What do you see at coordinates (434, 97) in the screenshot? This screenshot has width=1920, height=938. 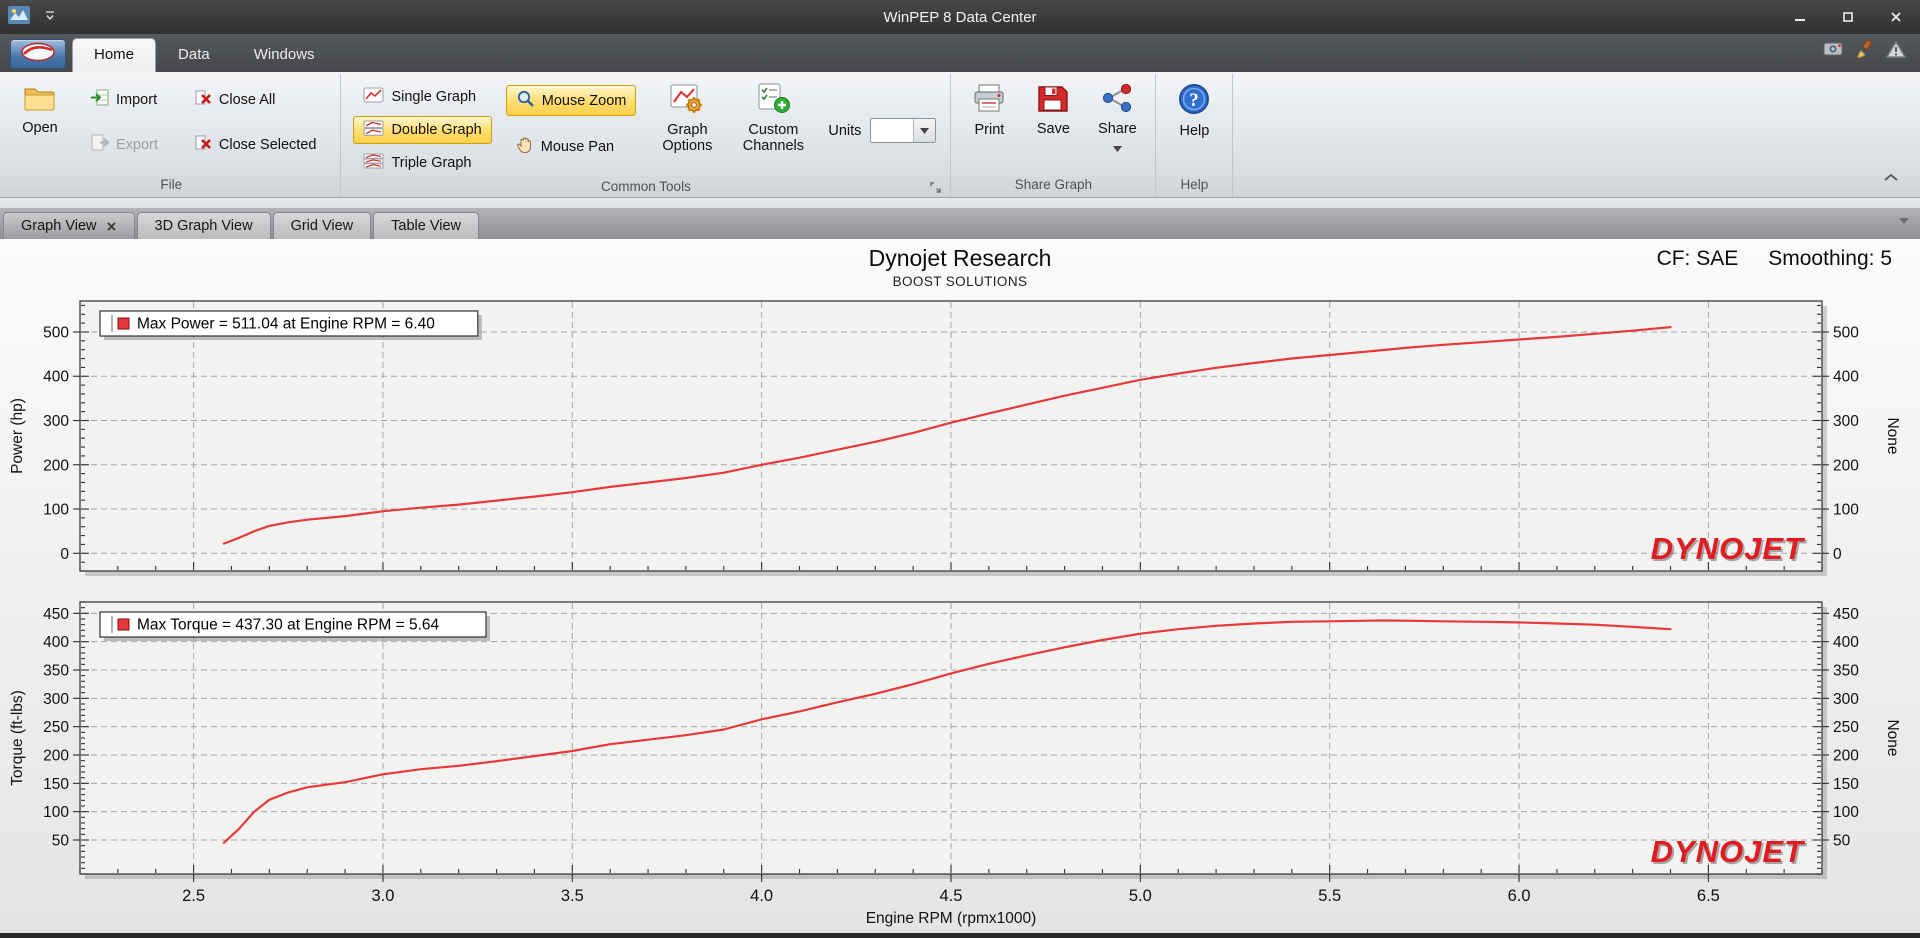 I see `single-graph-label: Single Graph` at bounding box center [434, 97].